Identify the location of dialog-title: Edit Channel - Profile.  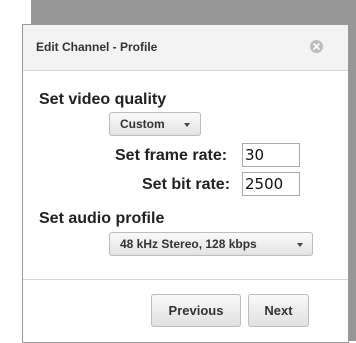
(97, 47).